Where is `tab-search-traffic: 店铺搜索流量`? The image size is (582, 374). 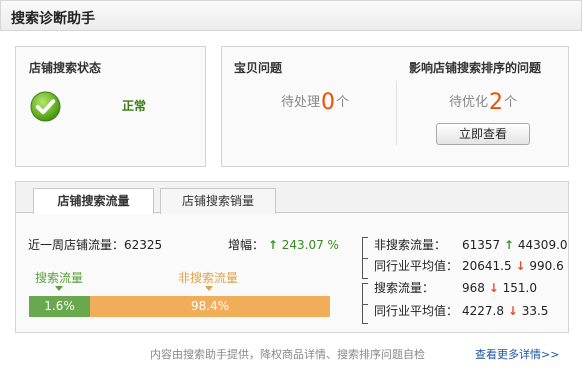
tab-search-traffic: 店铺搜索流量 is located at coordinates (93, 201).